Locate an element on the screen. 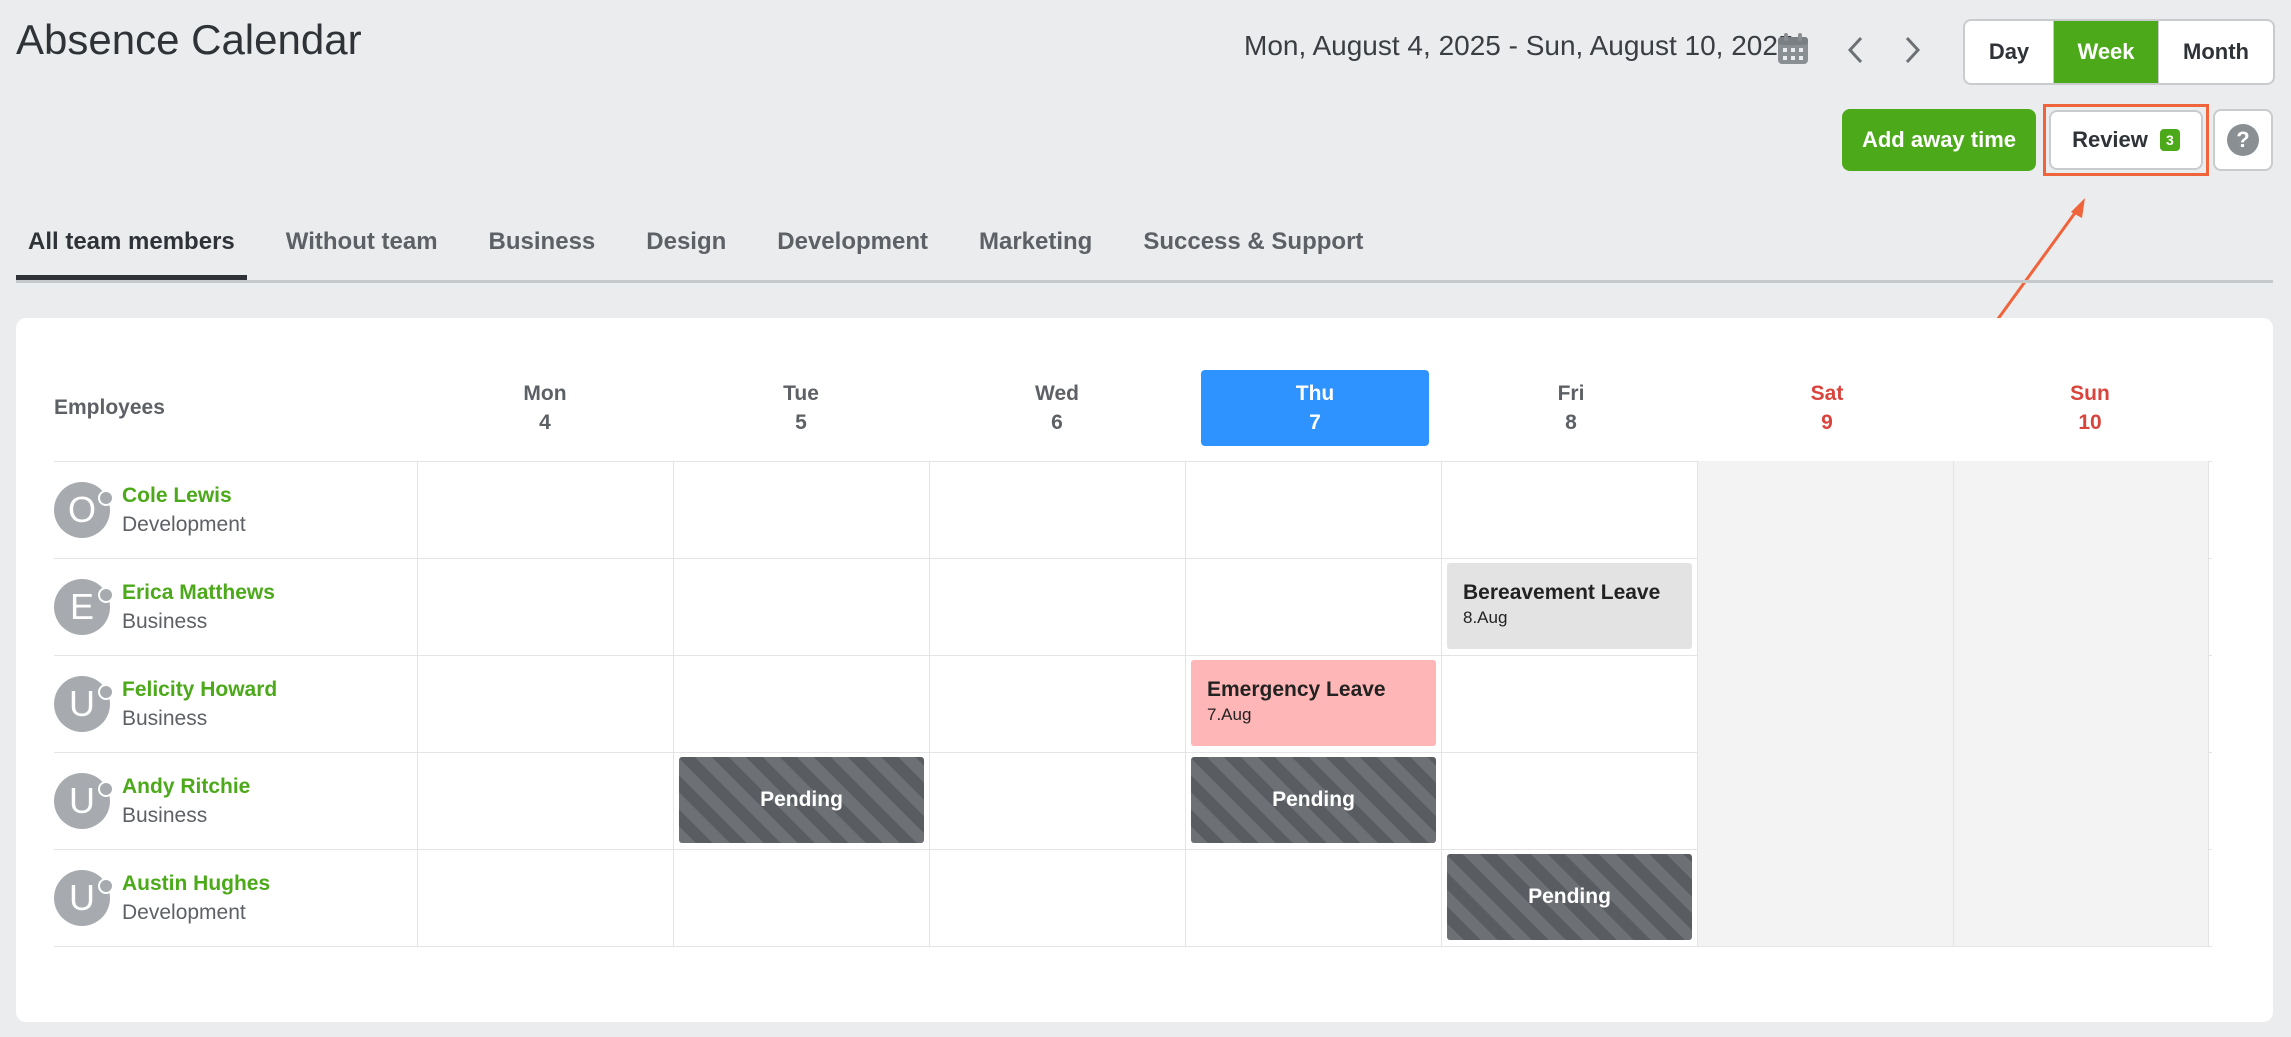 The width and height of the screenshot is (2291, 1037). employee-name-link: Andy Ritchie is located at coordinates (186, 786).